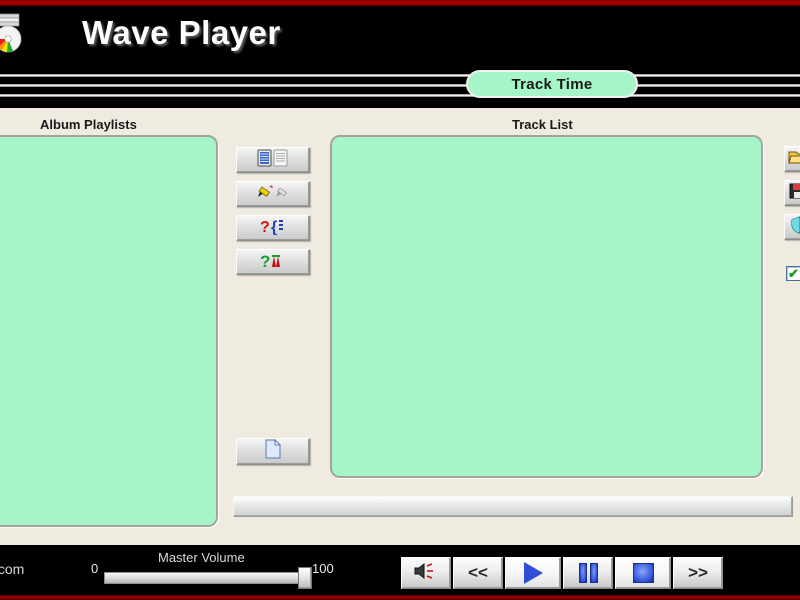  I want to click on edit-playlist-button, so click(273, 194).